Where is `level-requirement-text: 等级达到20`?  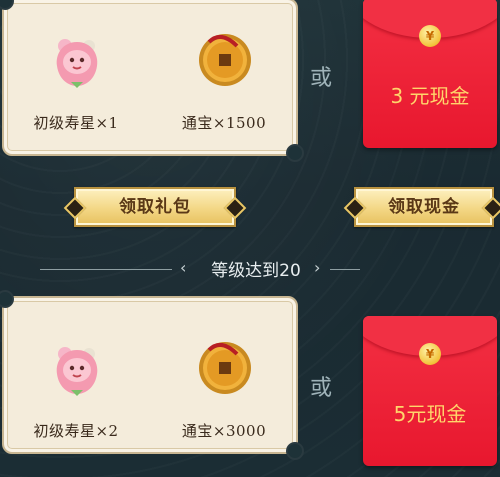
level-requirement-text: 等级达到20 is located at coordinates (256, 271).